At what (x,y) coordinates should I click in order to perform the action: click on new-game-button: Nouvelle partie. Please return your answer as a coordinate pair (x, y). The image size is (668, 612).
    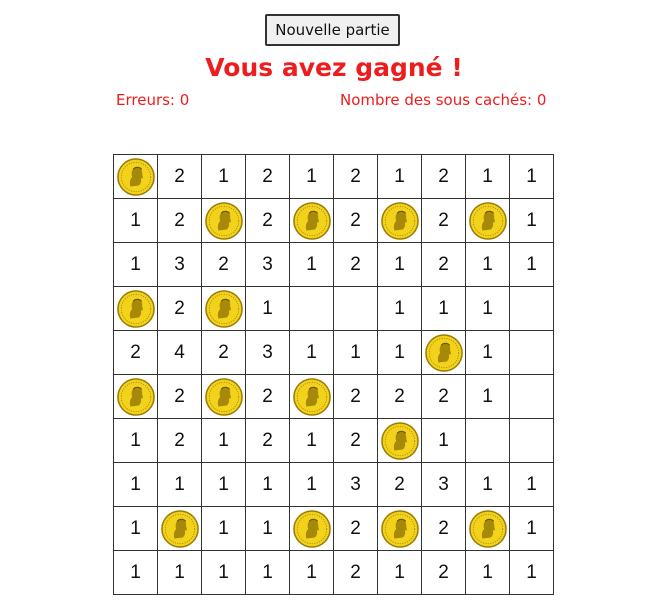
    Looking at the image, I should click on (332, 30).